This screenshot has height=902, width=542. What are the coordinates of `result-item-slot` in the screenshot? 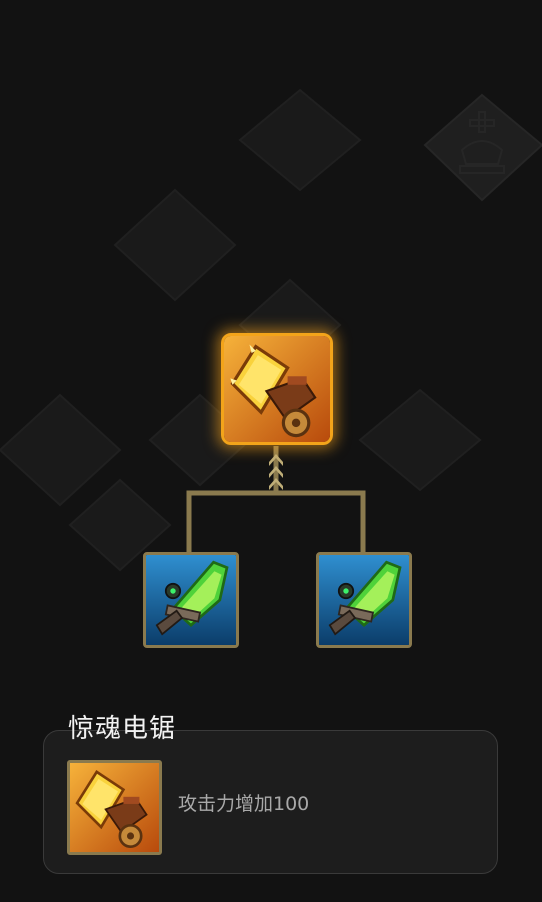 It's located at (277, 389).